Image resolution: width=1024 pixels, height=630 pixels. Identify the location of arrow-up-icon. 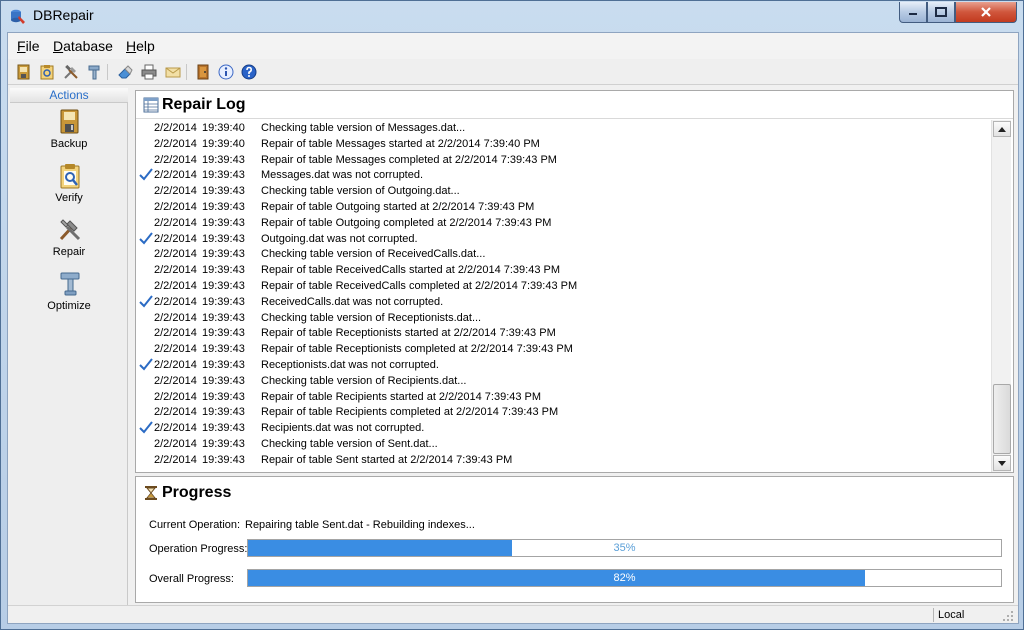
(1002, 129).